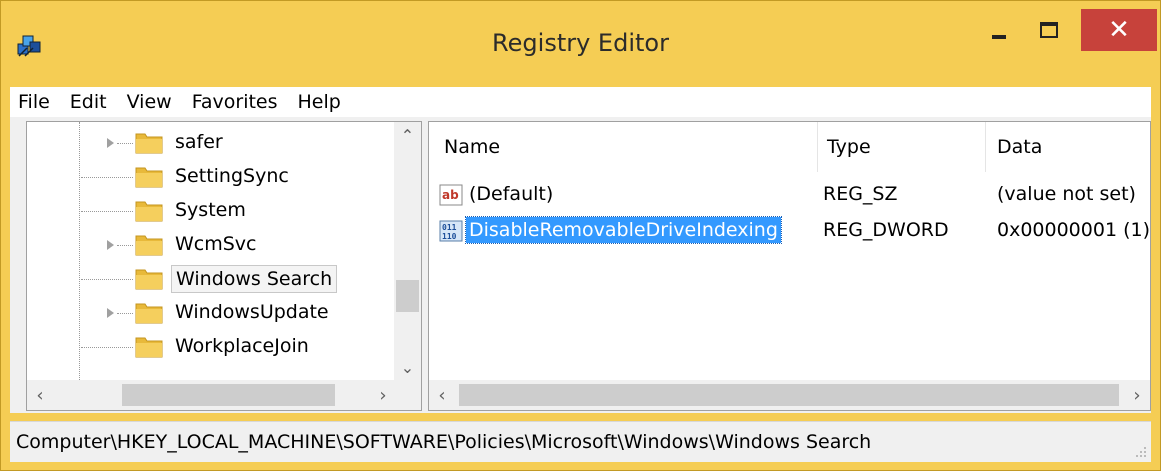  What do you see at coordinates (449, 236) in the screenshot?
I see `svg-text: 110` at bounding box center [449, 236].